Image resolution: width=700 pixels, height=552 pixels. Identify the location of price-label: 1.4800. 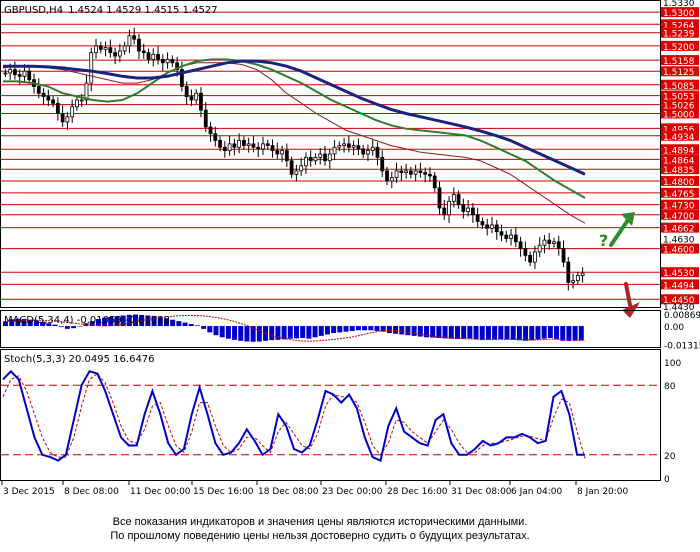
(679, 183).